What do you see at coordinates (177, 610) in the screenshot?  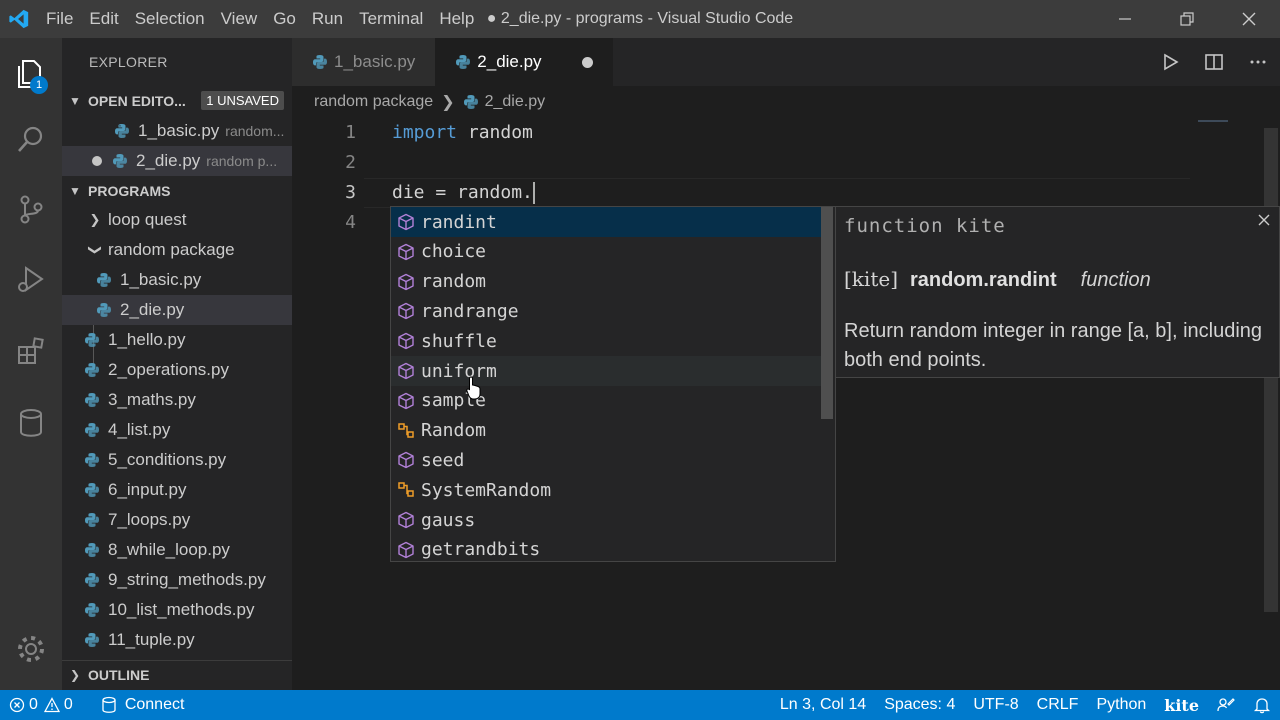 I see `file-item: 10_list_methods.py` at bounding box center [177, 610].